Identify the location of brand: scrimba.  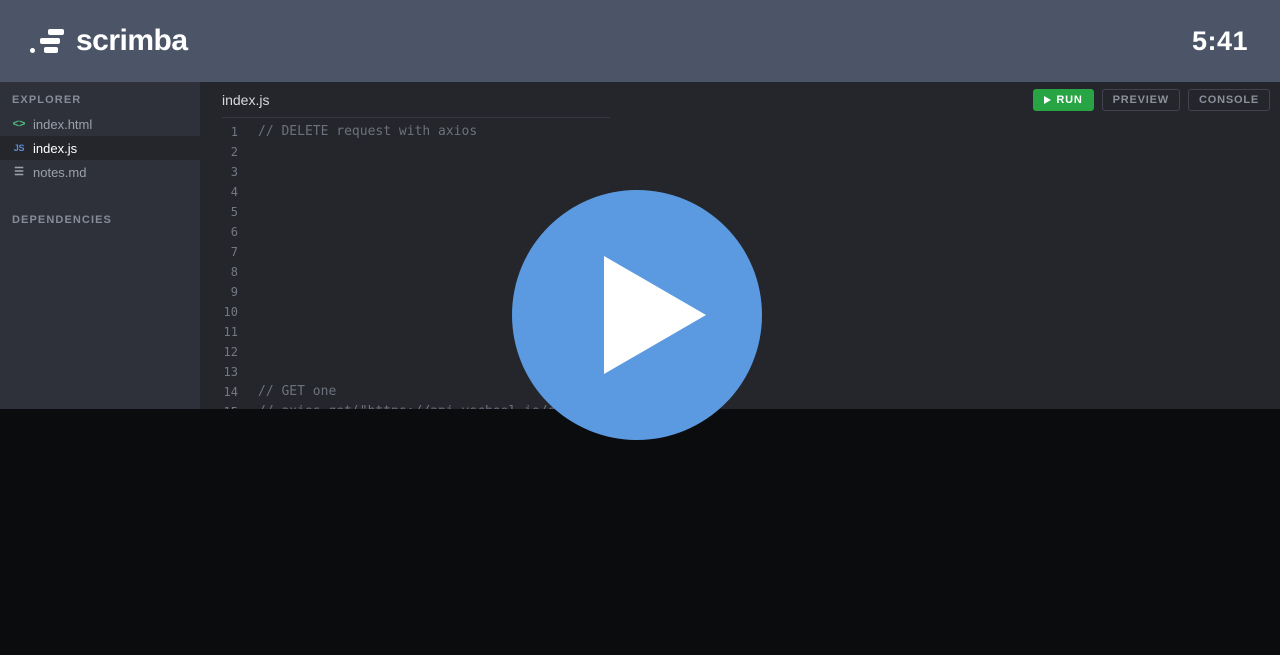
(109, 41).